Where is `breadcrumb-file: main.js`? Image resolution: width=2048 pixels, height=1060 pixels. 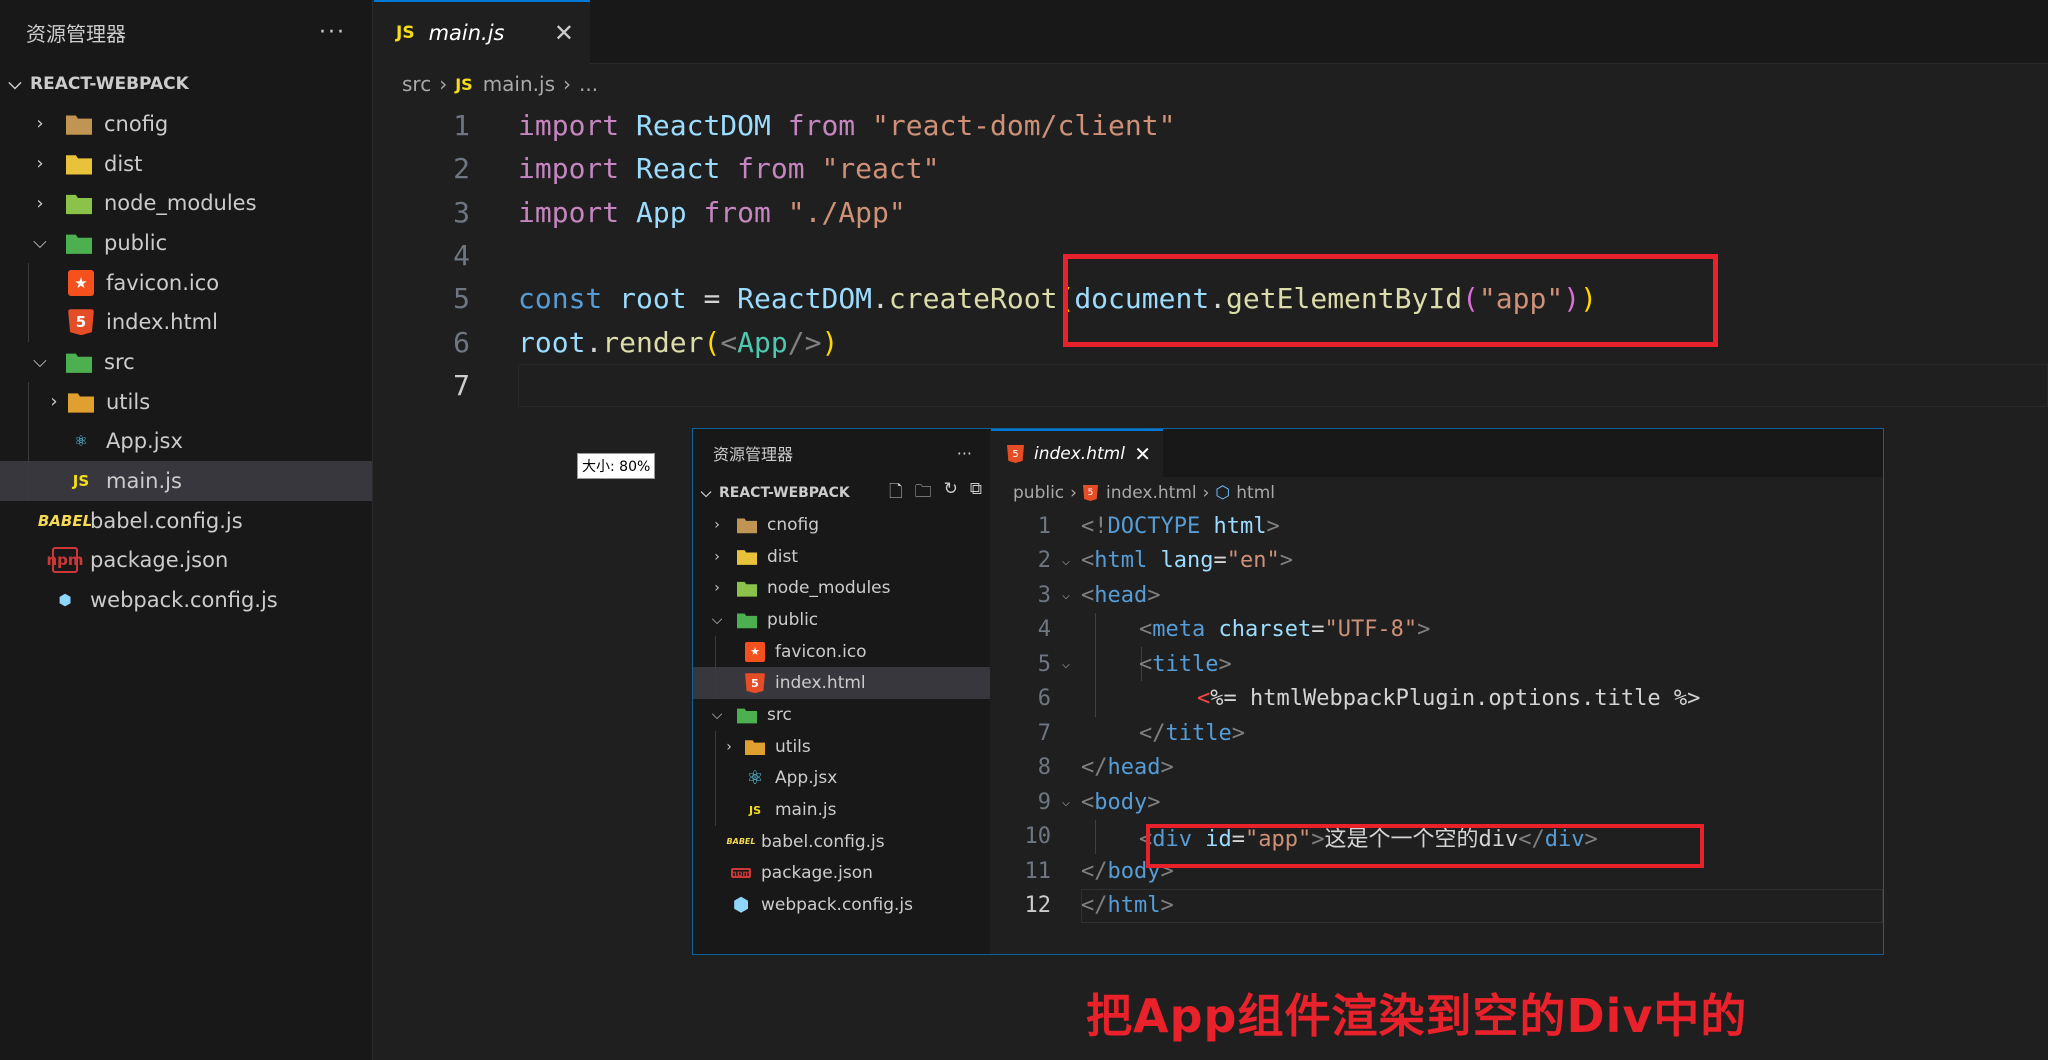 breadcrumb-file: main.js is located at coordinates (519, 84).